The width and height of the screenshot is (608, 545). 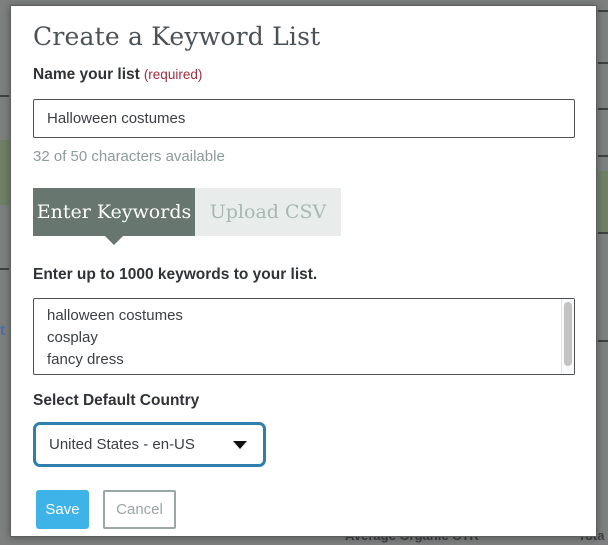 I want to click on tab-upload-csv-label: Upload CSV, so click(x=268, y=212).